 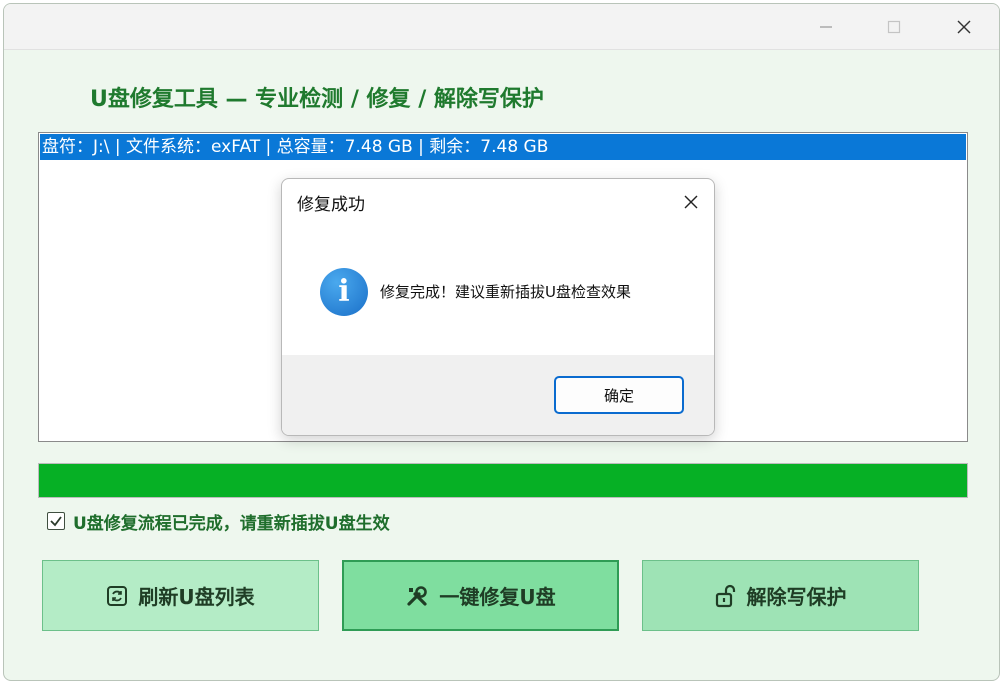 What do you see at coordinates (317, 99) in the screenshot?
I see `app-title: U盘修复工具 — 专业检测 / 修复 / 解除写保护` at bounding box center [317, 99].